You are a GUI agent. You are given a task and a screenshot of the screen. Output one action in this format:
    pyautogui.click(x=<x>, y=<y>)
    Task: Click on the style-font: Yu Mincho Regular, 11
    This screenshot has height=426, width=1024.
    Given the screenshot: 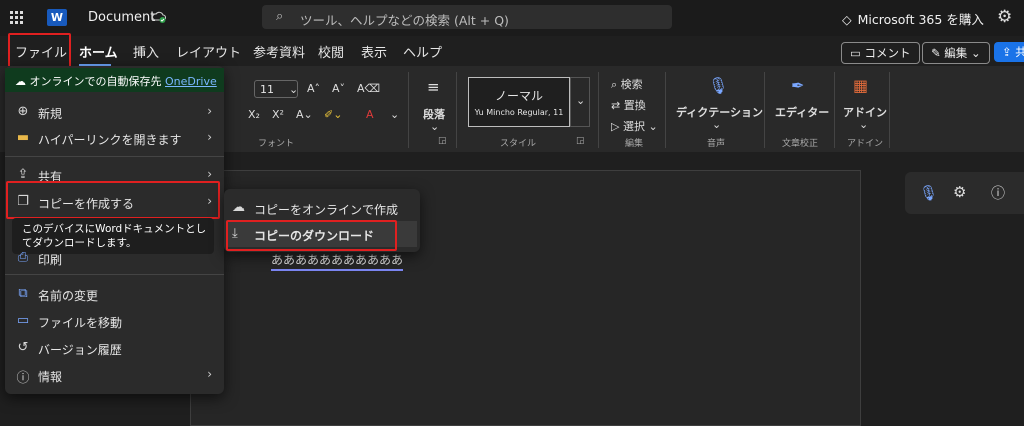 What is the action you would take?
    pyautogui.click(x=519, y=112)
    